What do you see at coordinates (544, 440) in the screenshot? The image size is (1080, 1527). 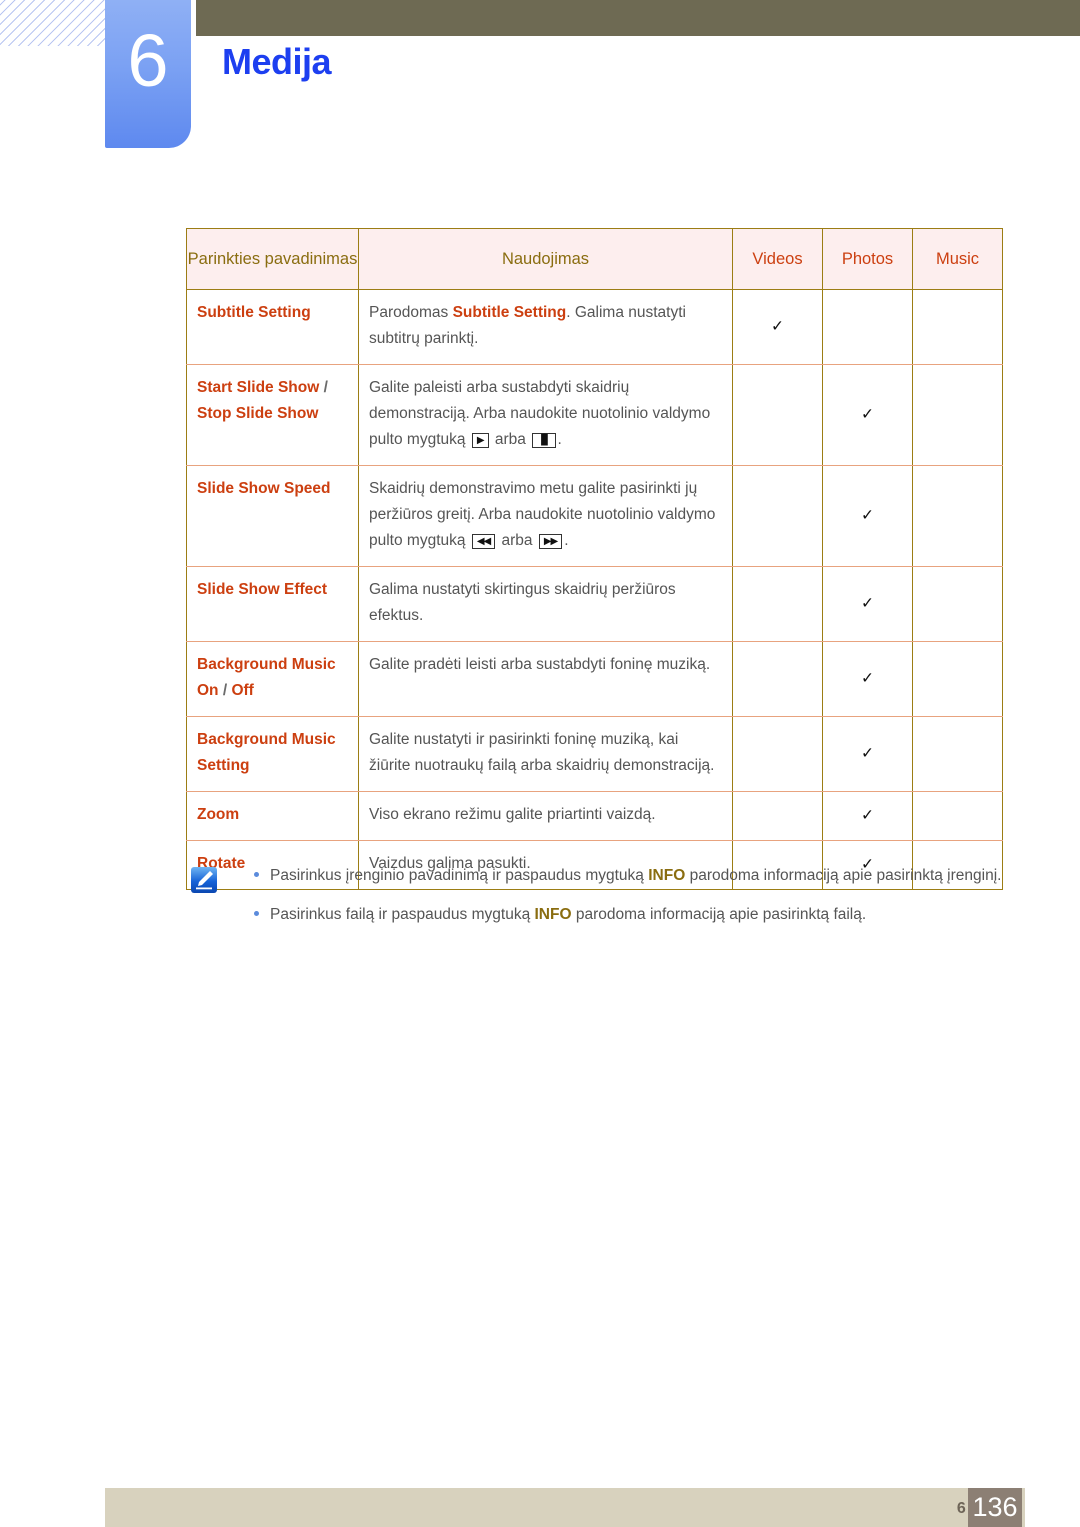 I see `pause-button-icon: ▐▌` at bounding box center [544, 440].